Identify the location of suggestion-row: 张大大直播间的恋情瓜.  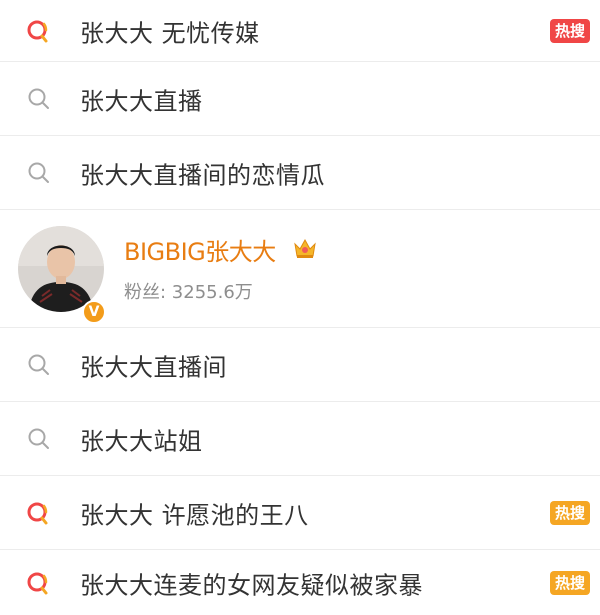
(300, 173).